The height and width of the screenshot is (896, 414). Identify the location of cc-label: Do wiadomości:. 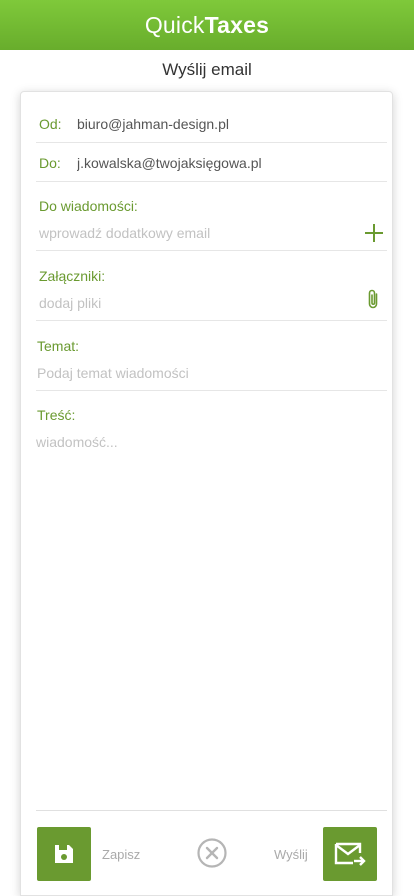
(88, 206).